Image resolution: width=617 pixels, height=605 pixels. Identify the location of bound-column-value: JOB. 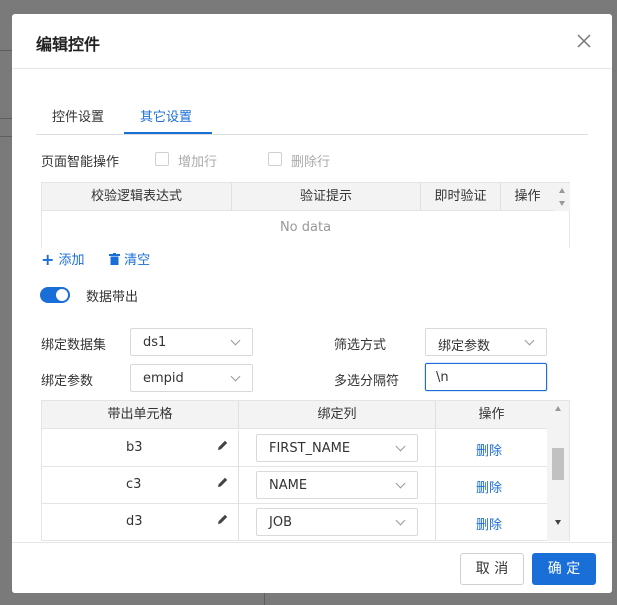
(280, 522).